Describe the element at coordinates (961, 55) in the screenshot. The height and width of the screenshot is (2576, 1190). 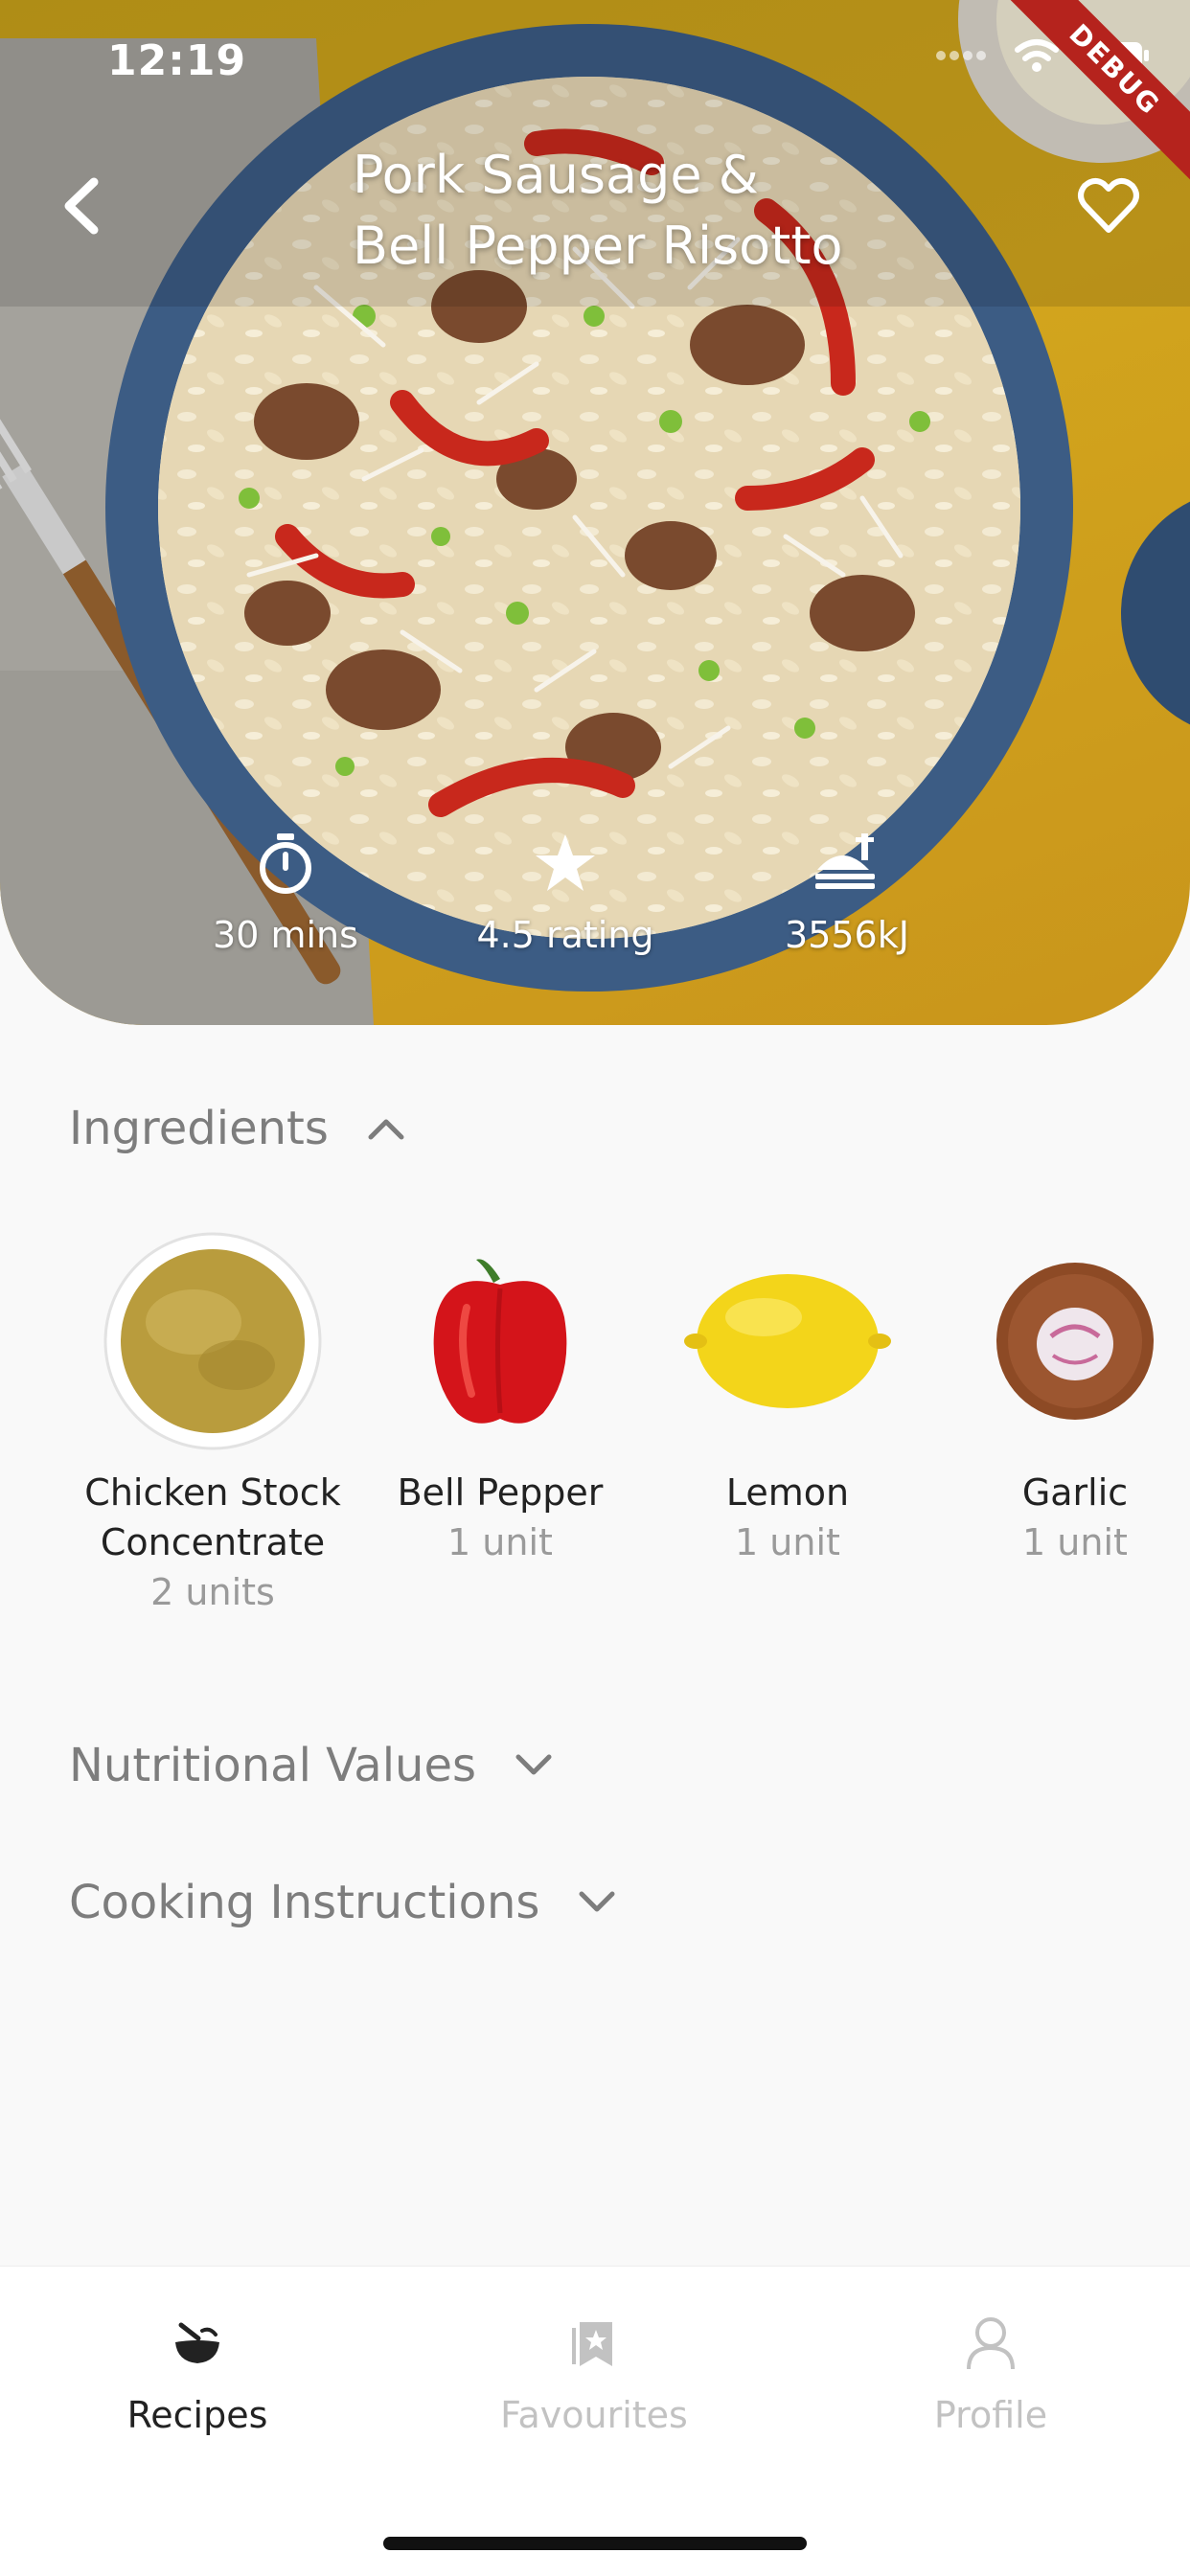
I see `signal-icon` at that location.